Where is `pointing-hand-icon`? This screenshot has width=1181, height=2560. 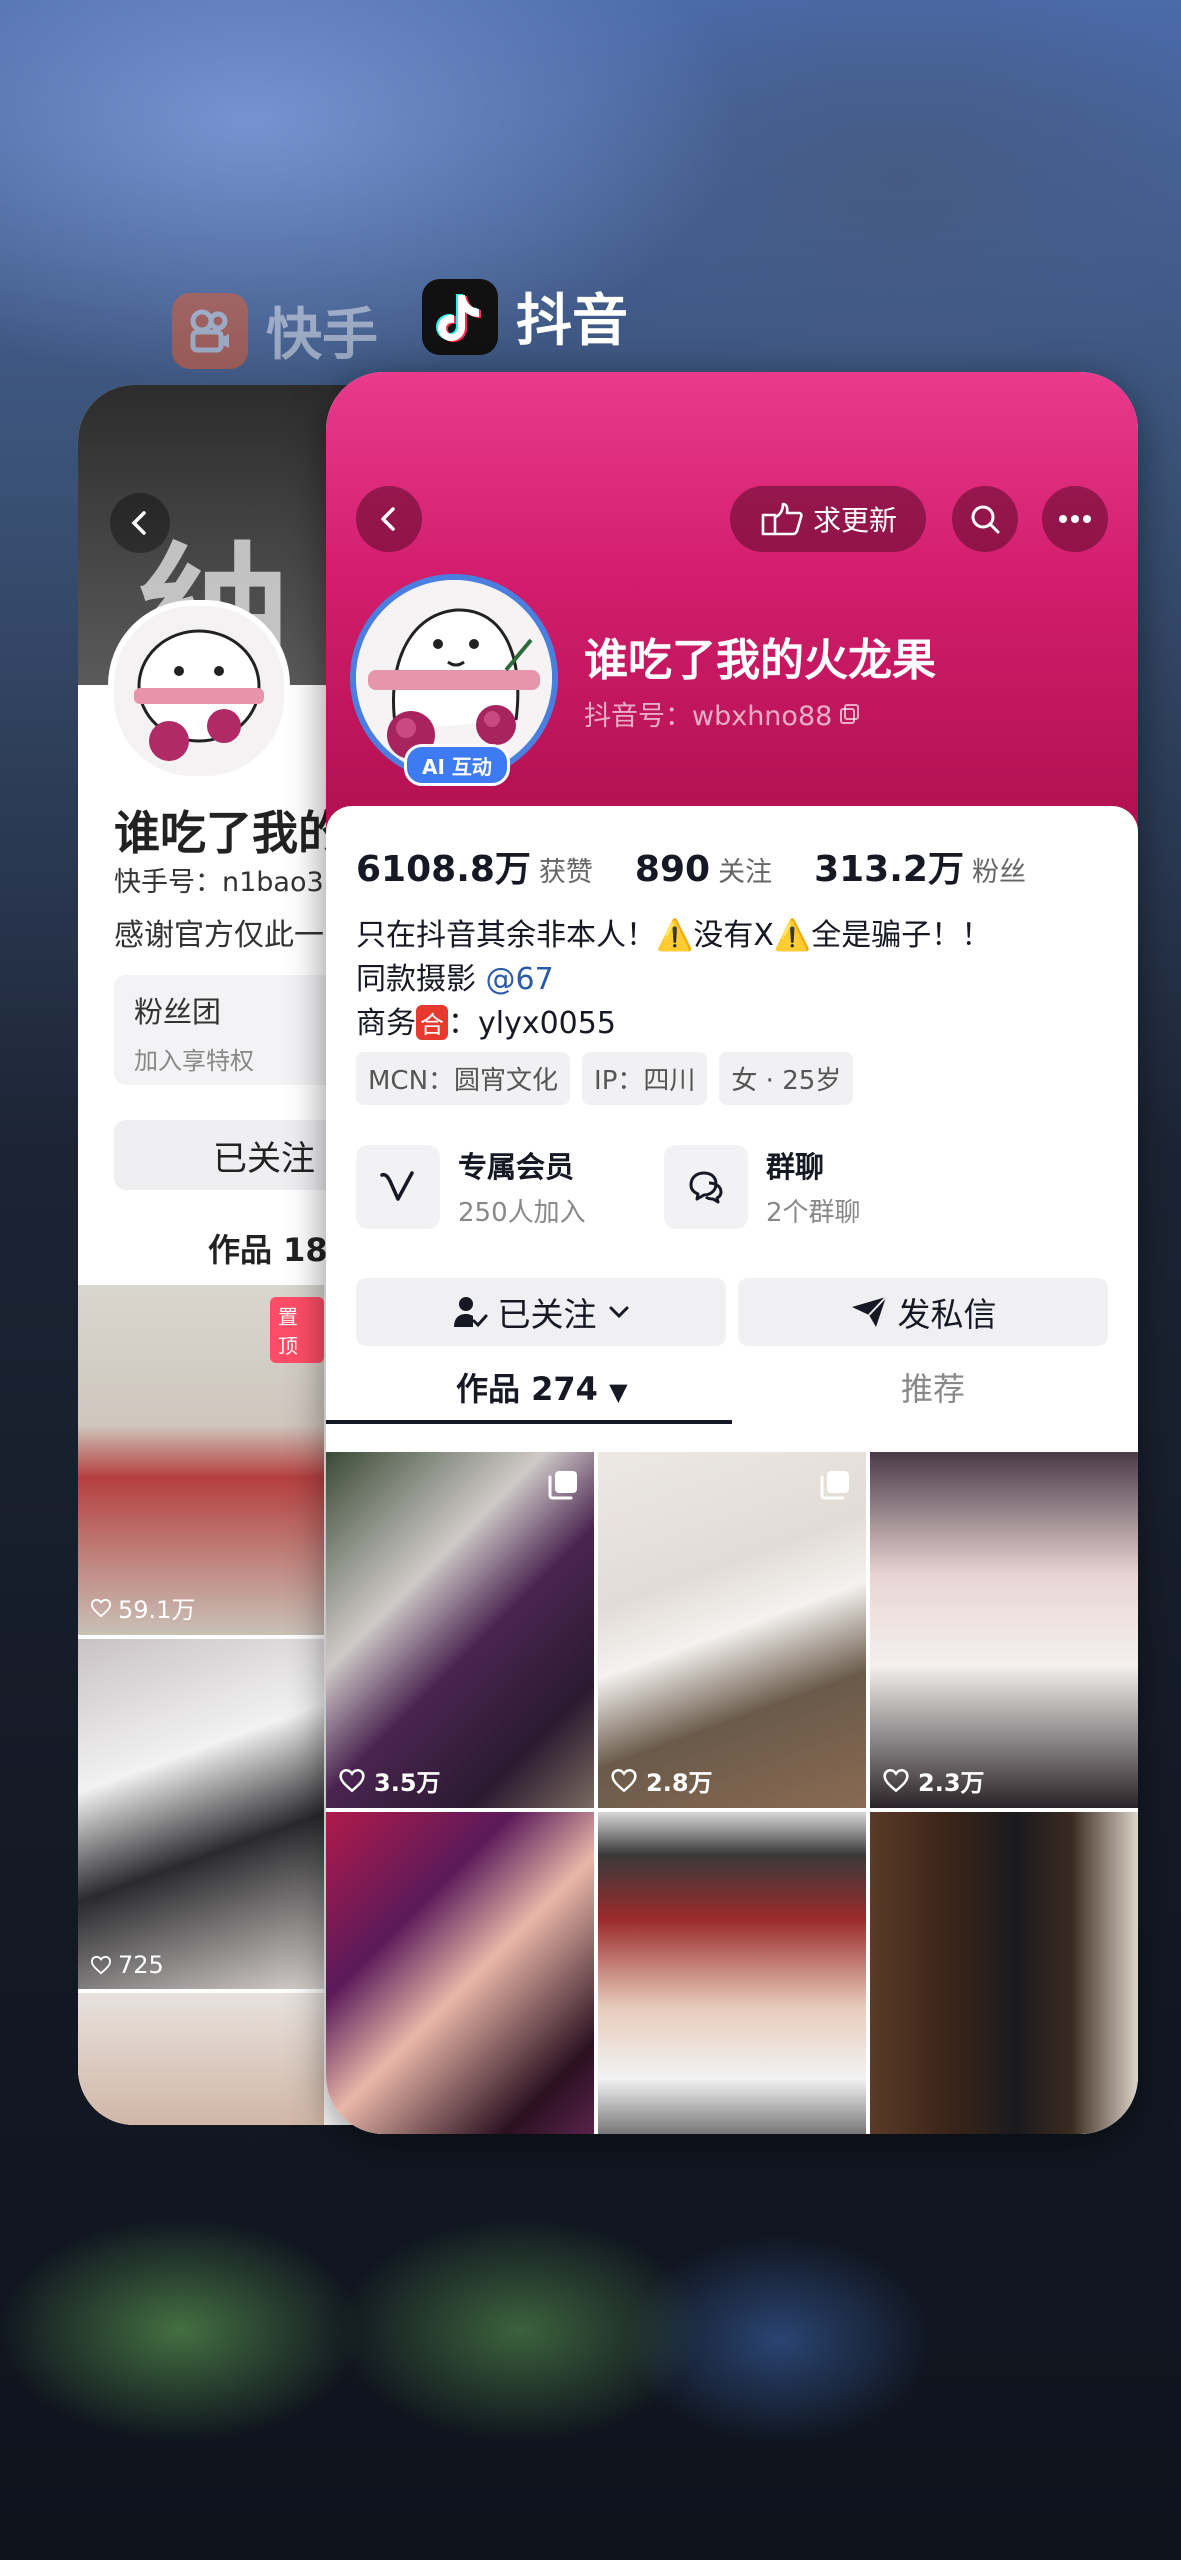
pointing-hand-icon is located at coordinates (782, 519).